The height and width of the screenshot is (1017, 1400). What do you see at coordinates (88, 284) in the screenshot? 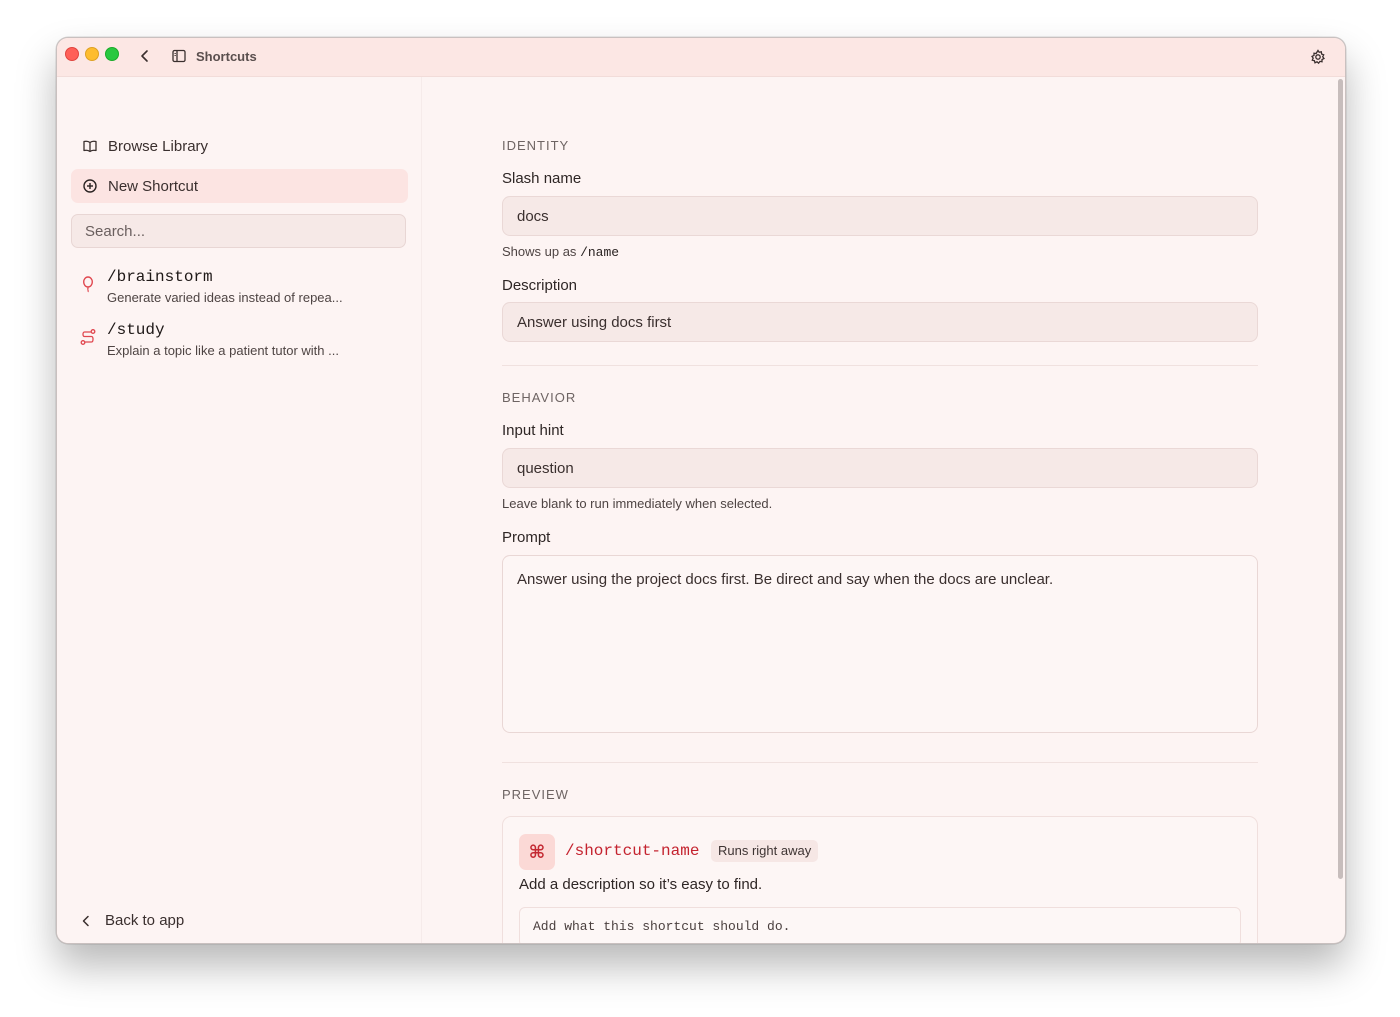
I see `balloon-icon` at bounding box center [88, 284].